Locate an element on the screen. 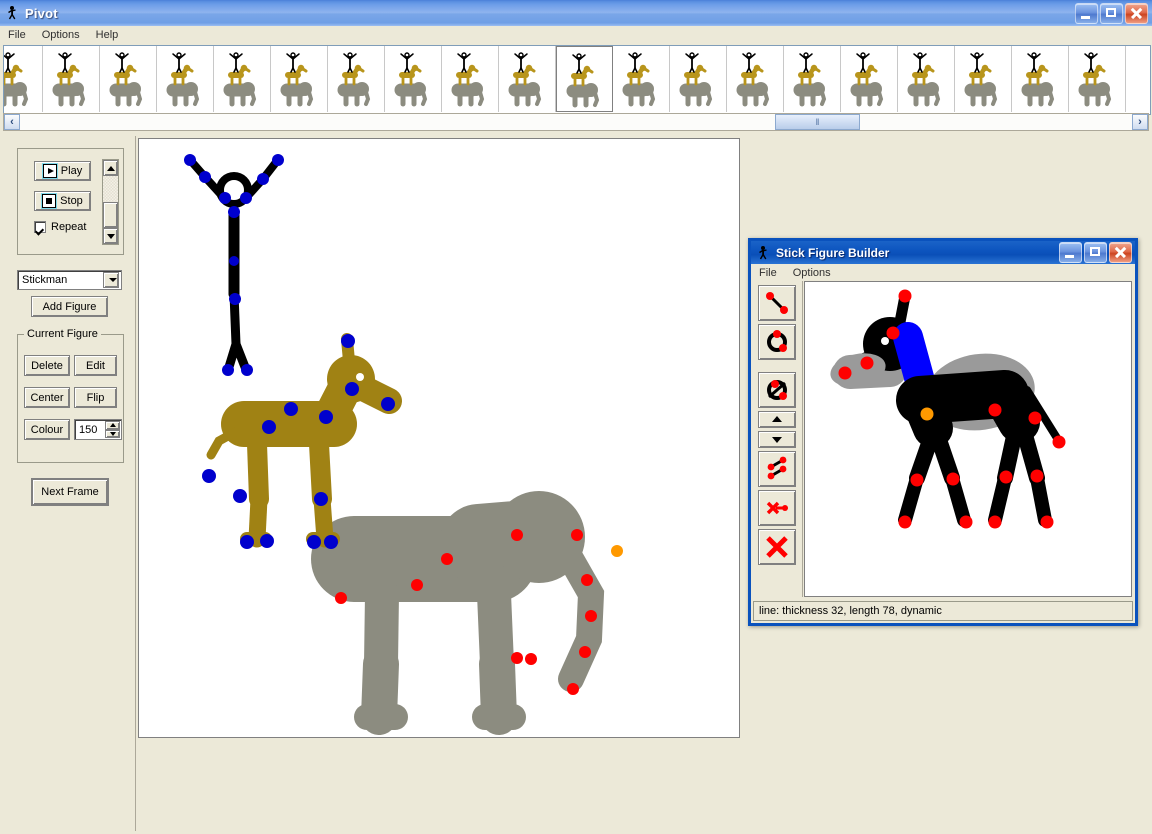 The image size is (1152, 834). colour-button: Colour is located at coordinates (47, 429).